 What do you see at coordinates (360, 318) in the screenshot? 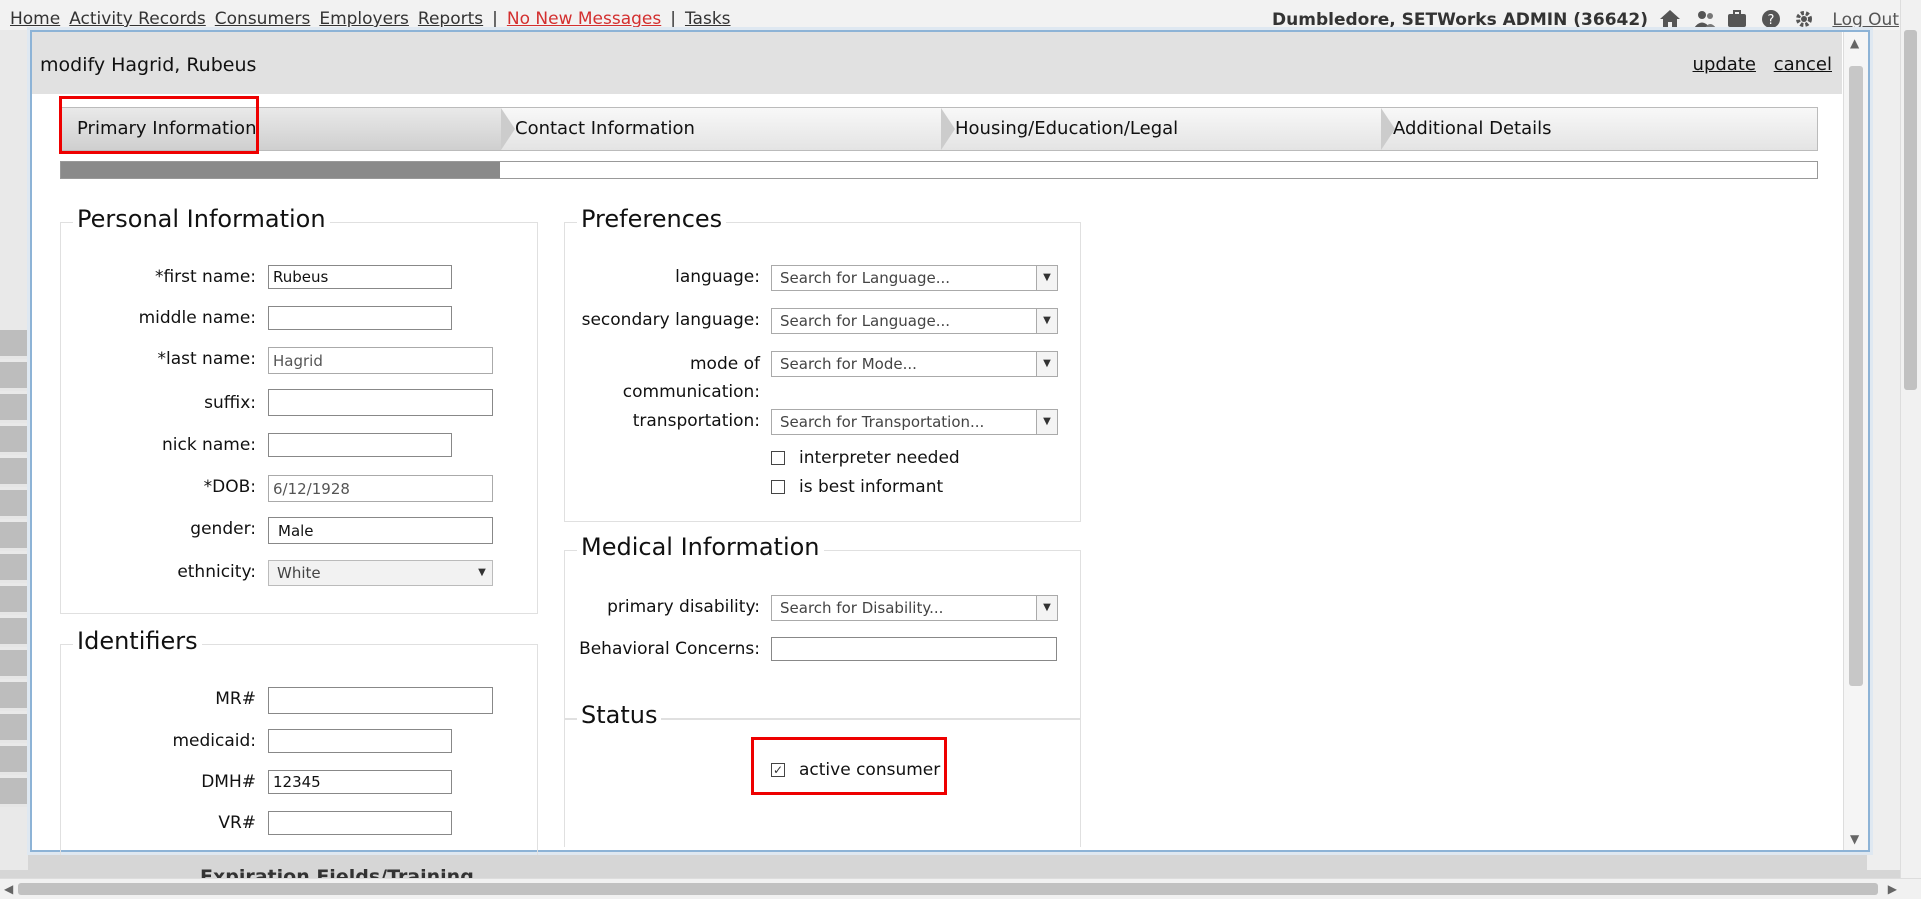
I see `middle-name-input` at bounding box center [360, 318].